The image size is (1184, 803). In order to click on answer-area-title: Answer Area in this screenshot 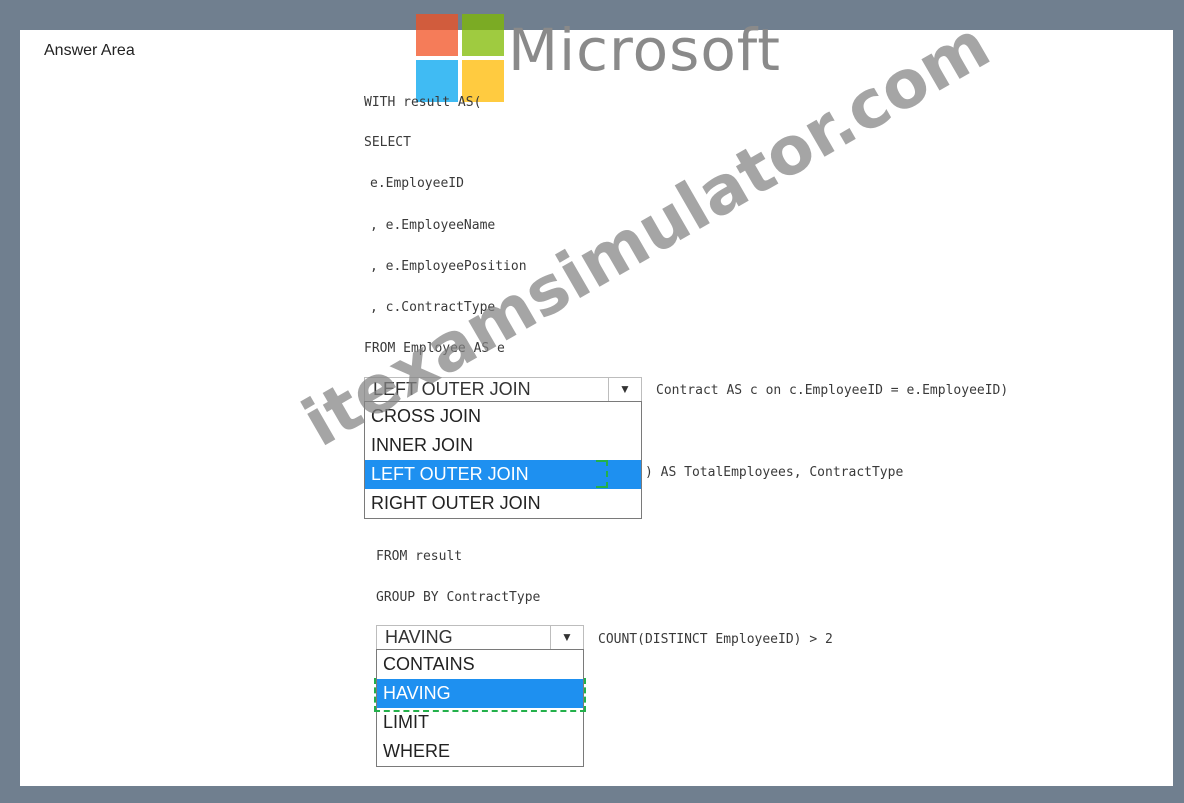, I will do `click(89, 50)`.